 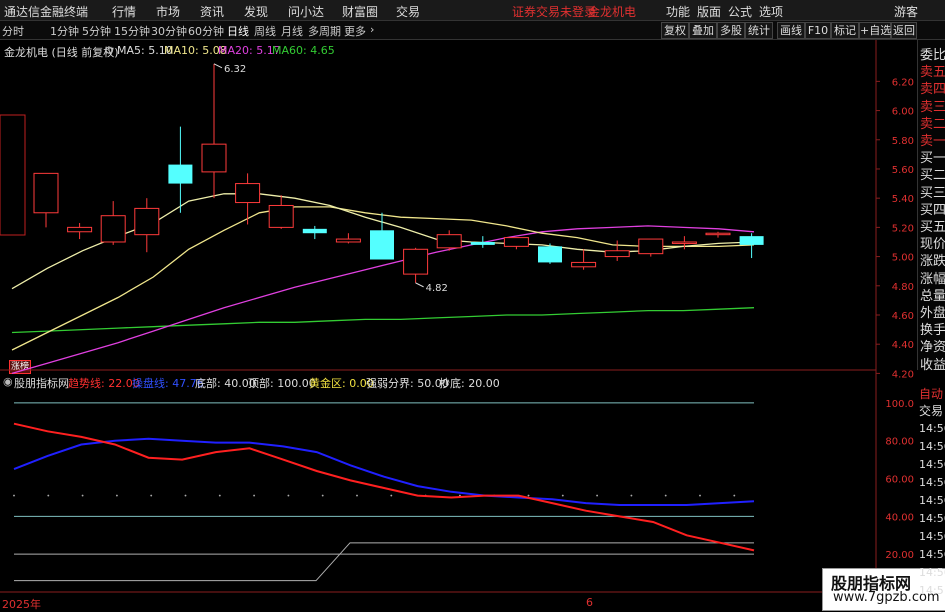 What do you see at coordinates (932, 90) in the screenshot?
I see `quote-label-2: 卖四` at bounding box center [932, 90].